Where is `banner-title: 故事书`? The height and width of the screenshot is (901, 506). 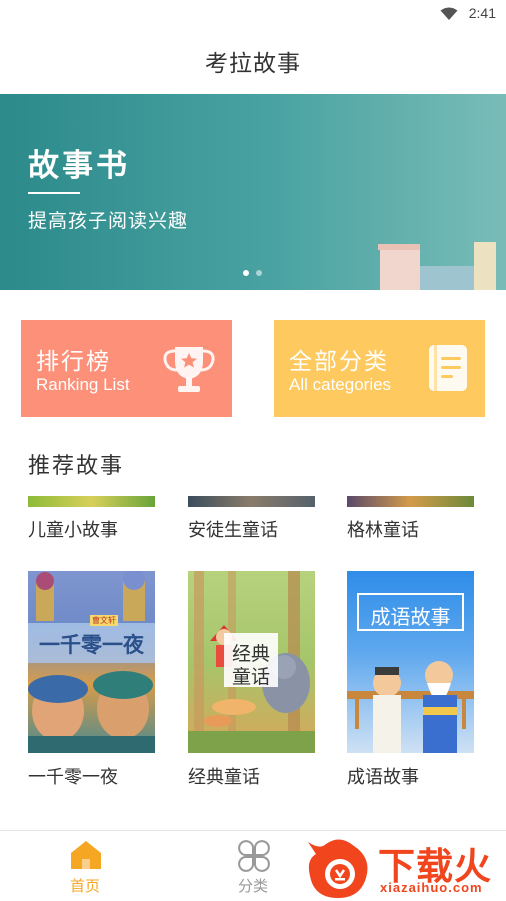
banner-title: 故事书 is located at coordinates (79, 166).